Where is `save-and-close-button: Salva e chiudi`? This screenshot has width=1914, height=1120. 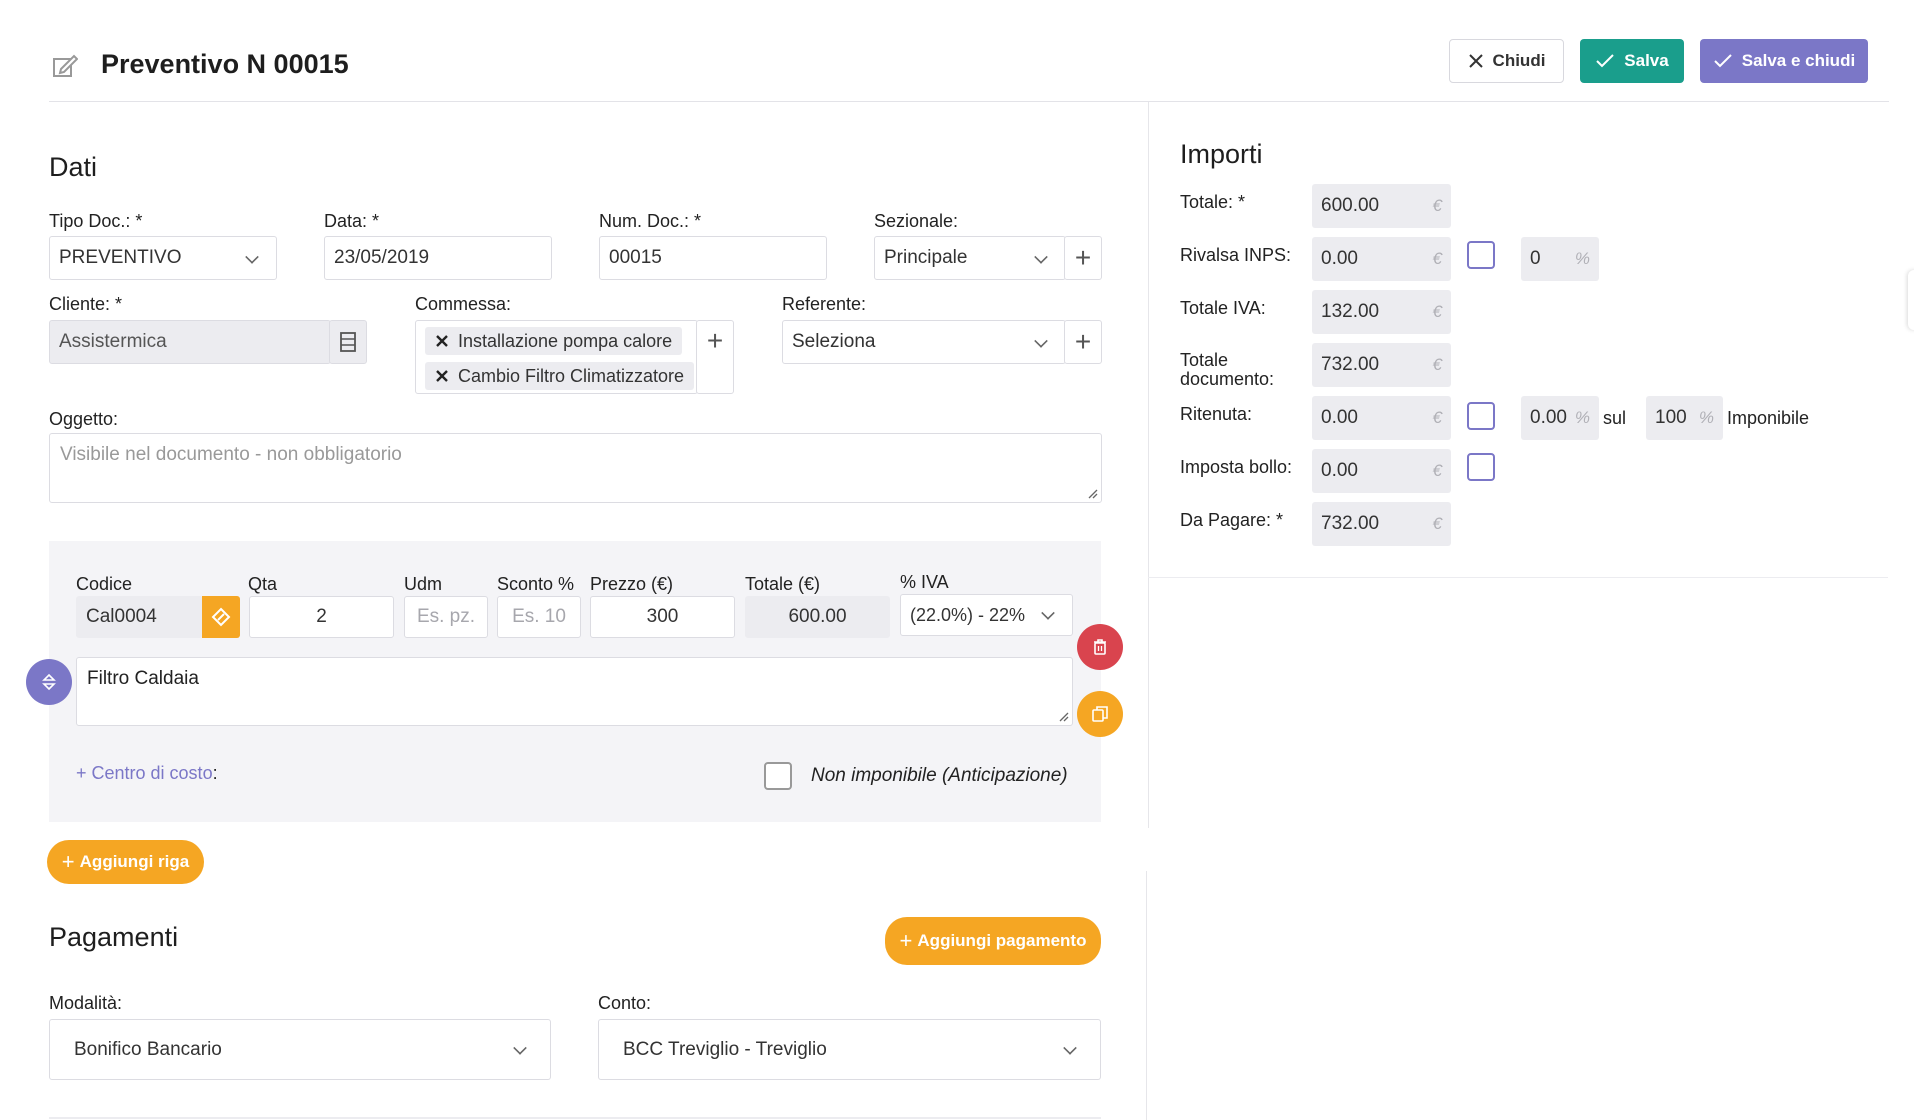
save-and-close-button: Salva e chiudi is located at coordinates (1784, 61).